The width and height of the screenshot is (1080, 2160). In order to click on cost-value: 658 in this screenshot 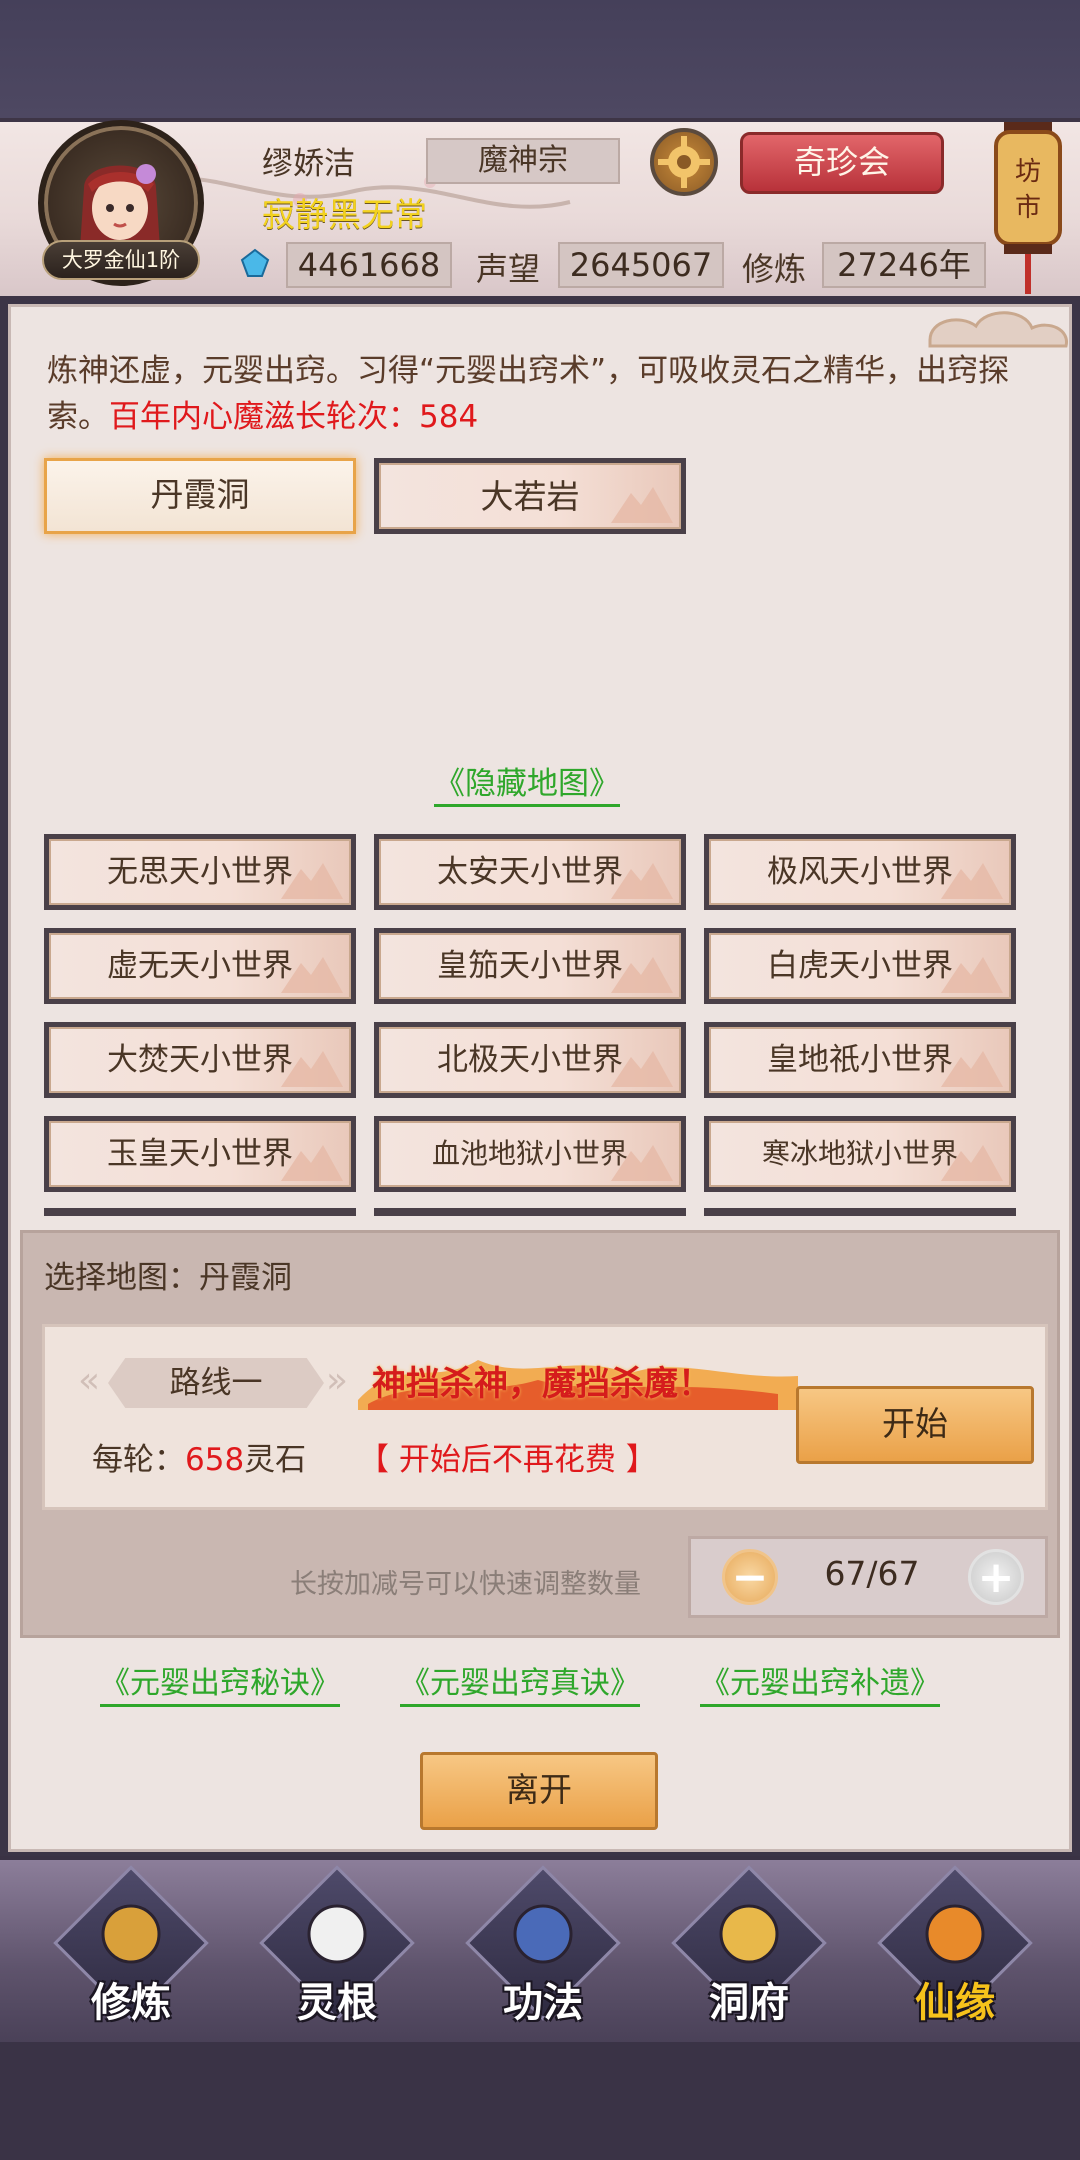, I will do `click(215, 1460)`.